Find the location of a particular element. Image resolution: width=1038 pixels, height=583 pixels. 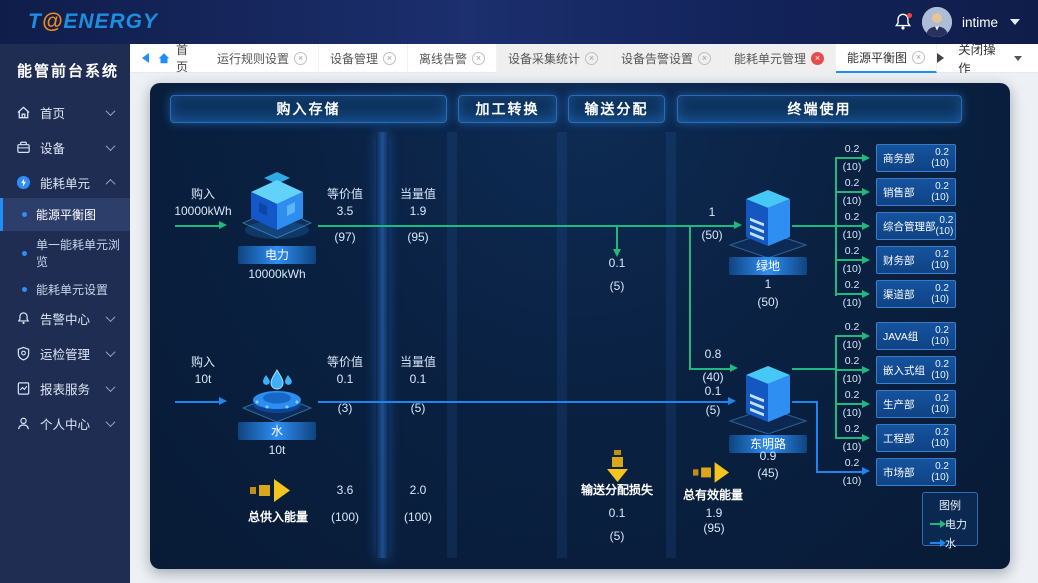

user-menu-caret-icon is located at coordinates (1015, 22).